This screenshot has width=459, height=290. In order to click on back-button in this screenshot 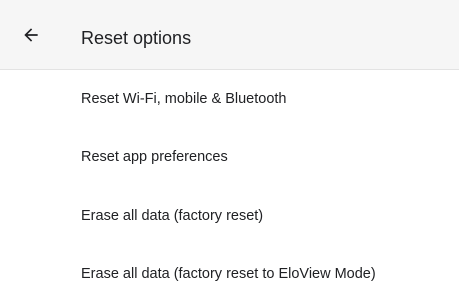, I will do `click(31, 35)`.